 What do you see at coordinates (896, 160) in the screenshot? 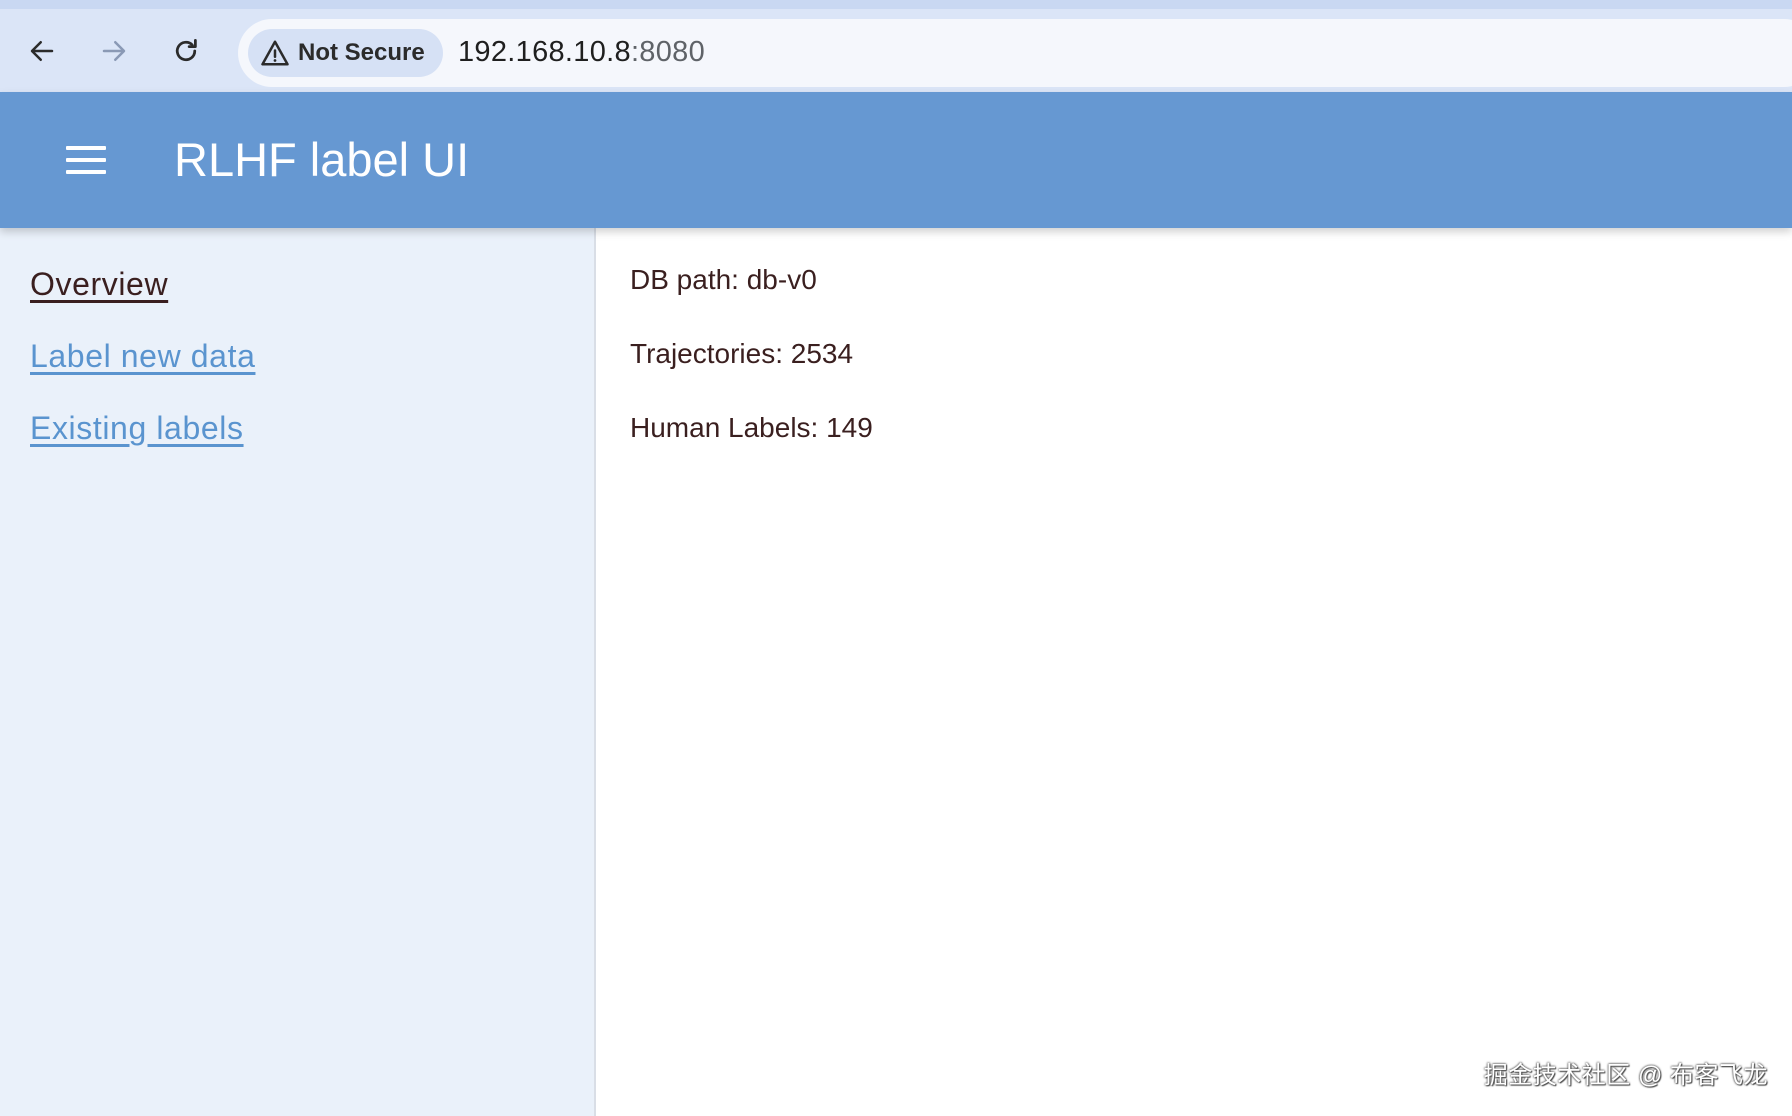
I see `app-header: RLHF label UI` at bounding box center [896, 160].